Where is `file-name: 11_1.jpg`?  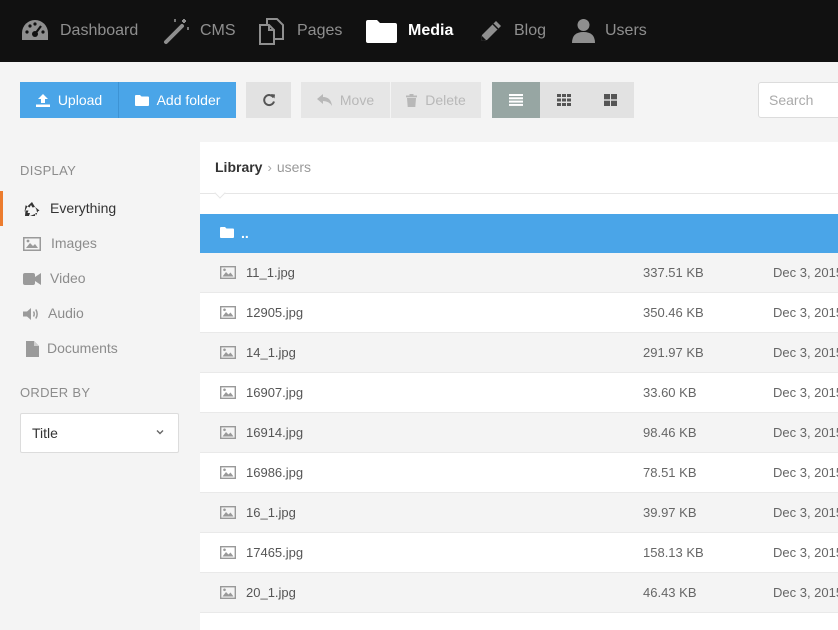
file-name: 11_1.jpg is located at coordinates (270, 272).